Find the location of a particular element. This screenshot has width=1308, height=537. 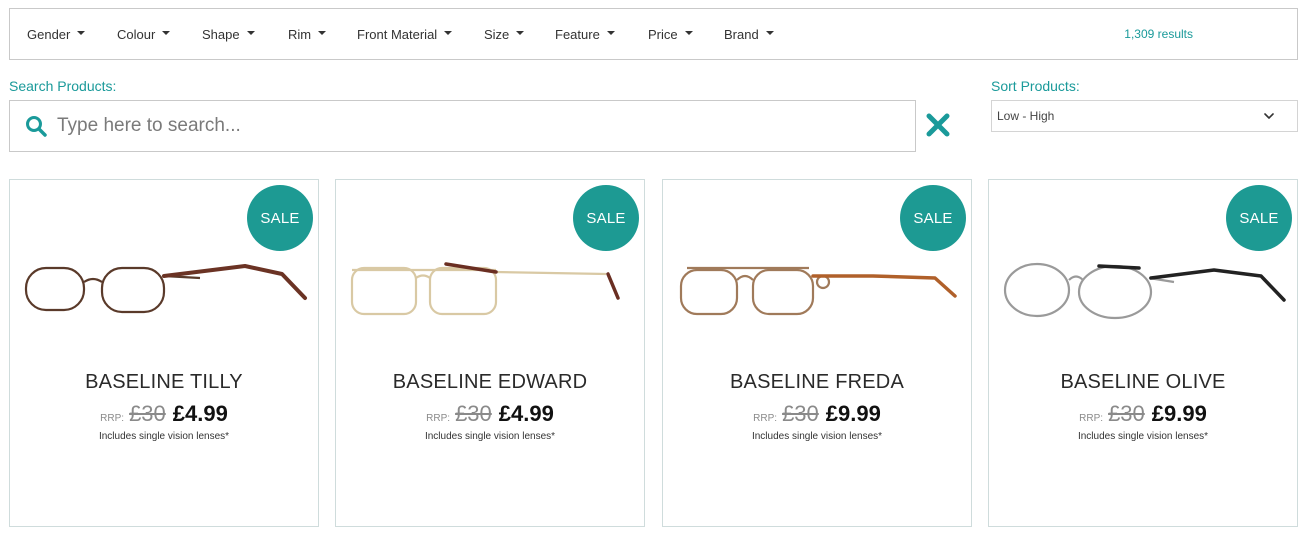

sort-select: Low - High is located at coordinates (1144, 116).